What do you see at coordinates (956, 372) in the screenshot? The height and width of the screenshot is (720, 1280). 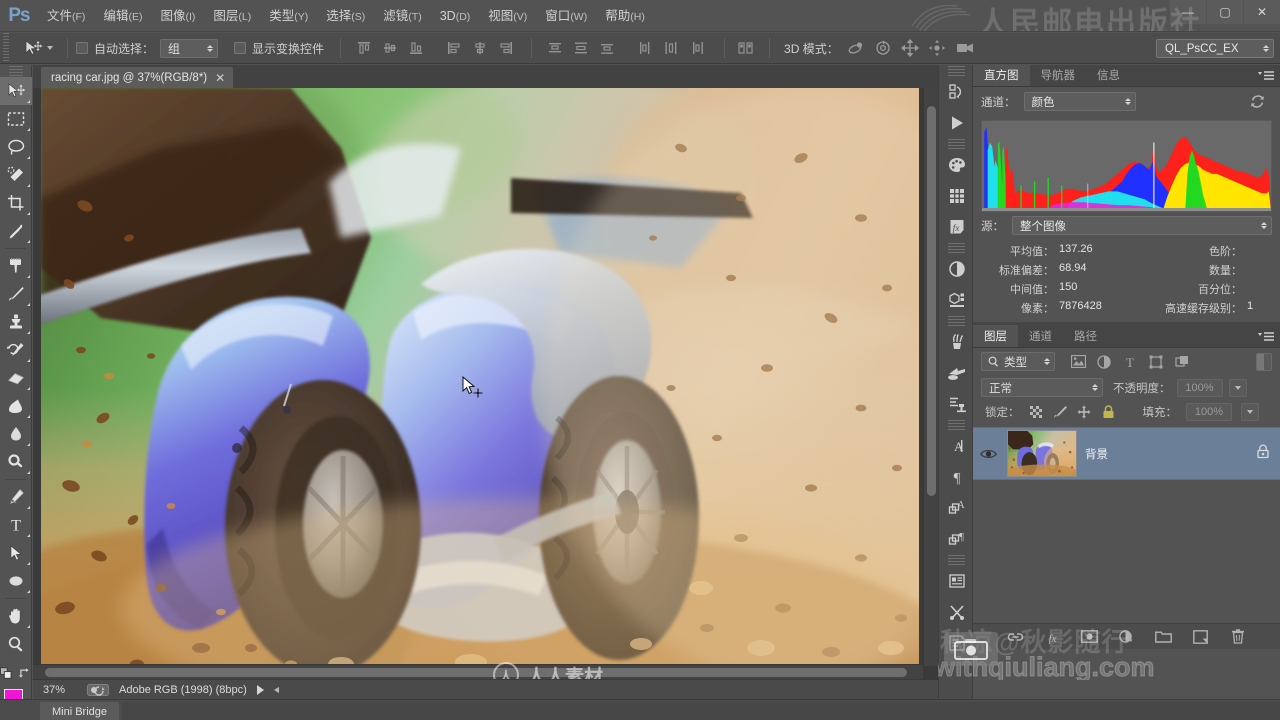 I see `clone-source-panel-icon` at bounding box center [956, 372].